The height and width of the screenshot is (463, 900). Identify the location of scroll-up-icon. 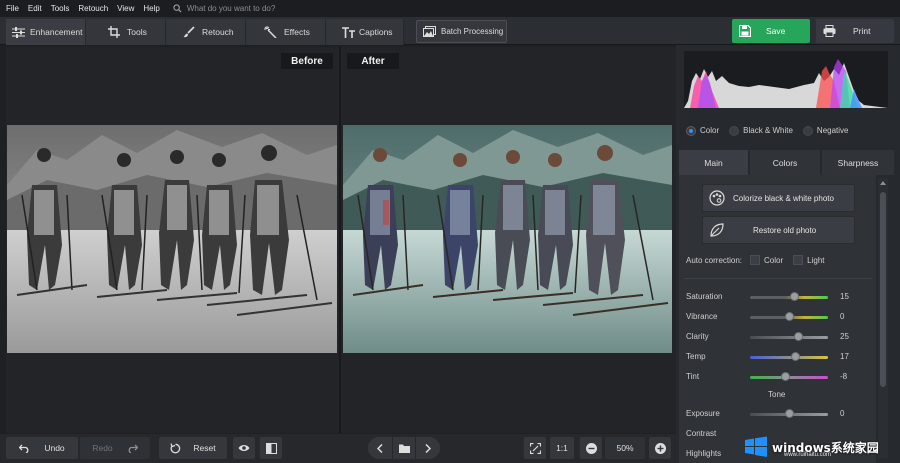
(883, 183).